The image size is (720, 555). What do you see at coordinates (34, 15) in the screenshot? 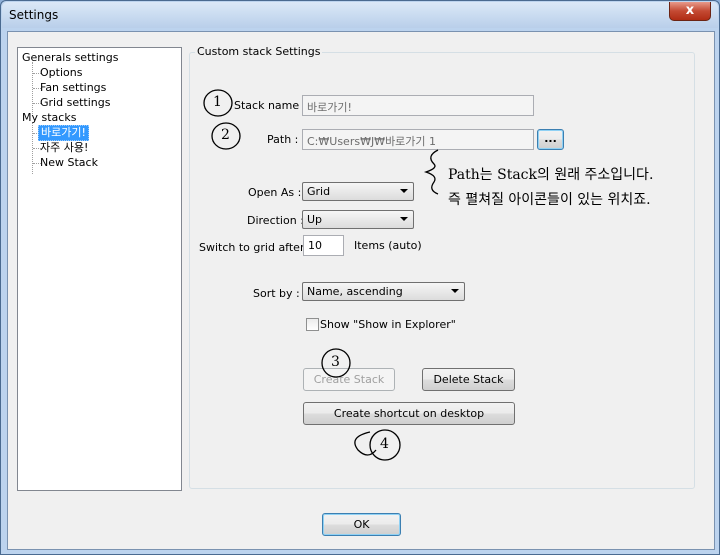
I see `window-title: Settings` at bounding box center [34, 15].